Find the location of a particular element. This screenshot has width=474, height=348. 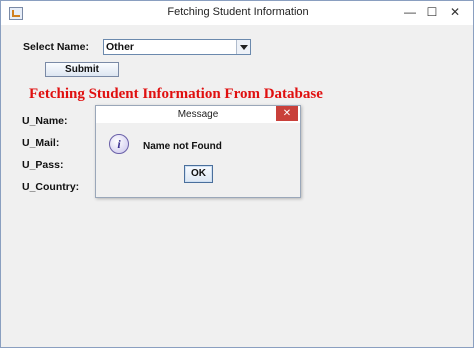

u-mail-label: U_Mail: is located at coordinates (41, 143).